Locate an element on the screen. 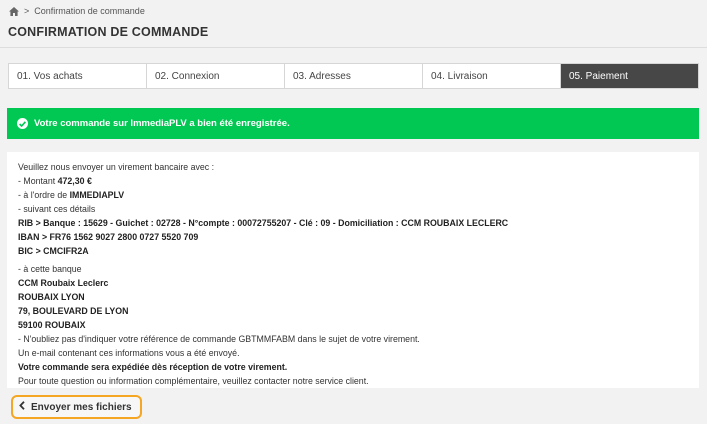  step-livraison: 04. Livraison is located at coordinates (492, 76).